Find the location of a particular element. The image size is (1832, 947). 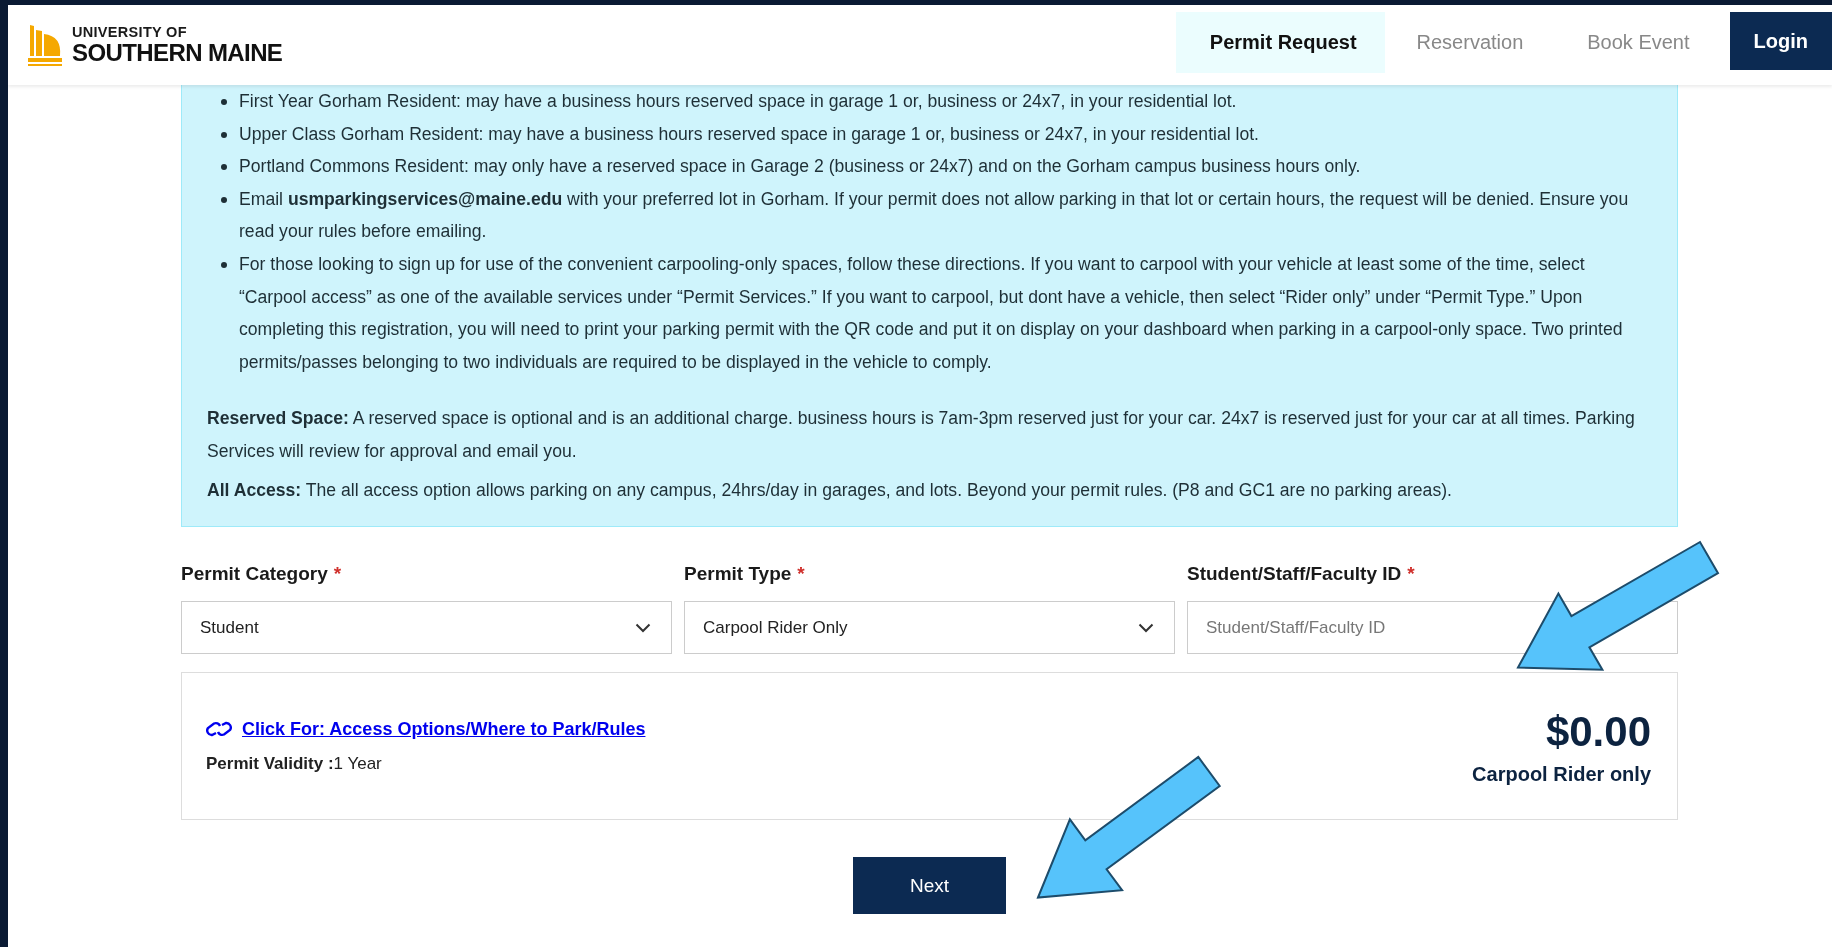

nav-tab: Book Event is located at coordinates (1638, 42).